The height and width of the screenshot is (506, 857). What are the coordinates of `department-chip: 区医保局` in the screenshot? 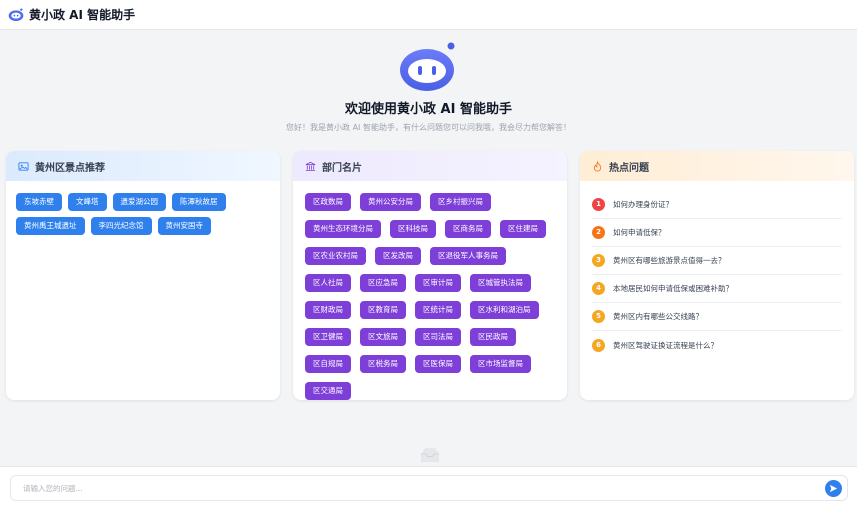 It's located at (438, 364).